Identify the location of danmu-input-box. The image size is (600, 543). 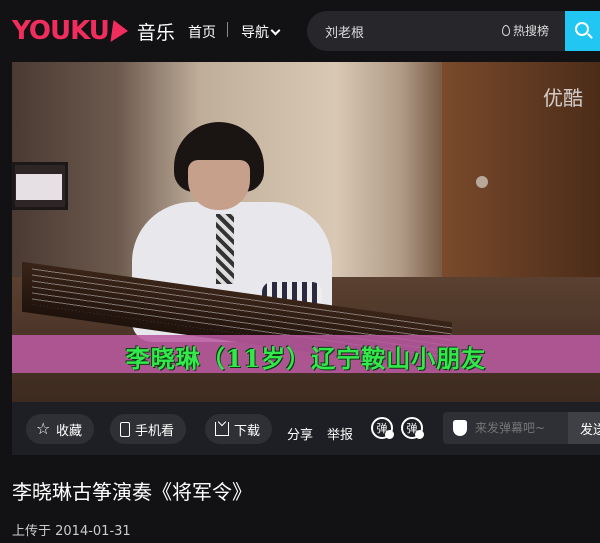
(505, 428).